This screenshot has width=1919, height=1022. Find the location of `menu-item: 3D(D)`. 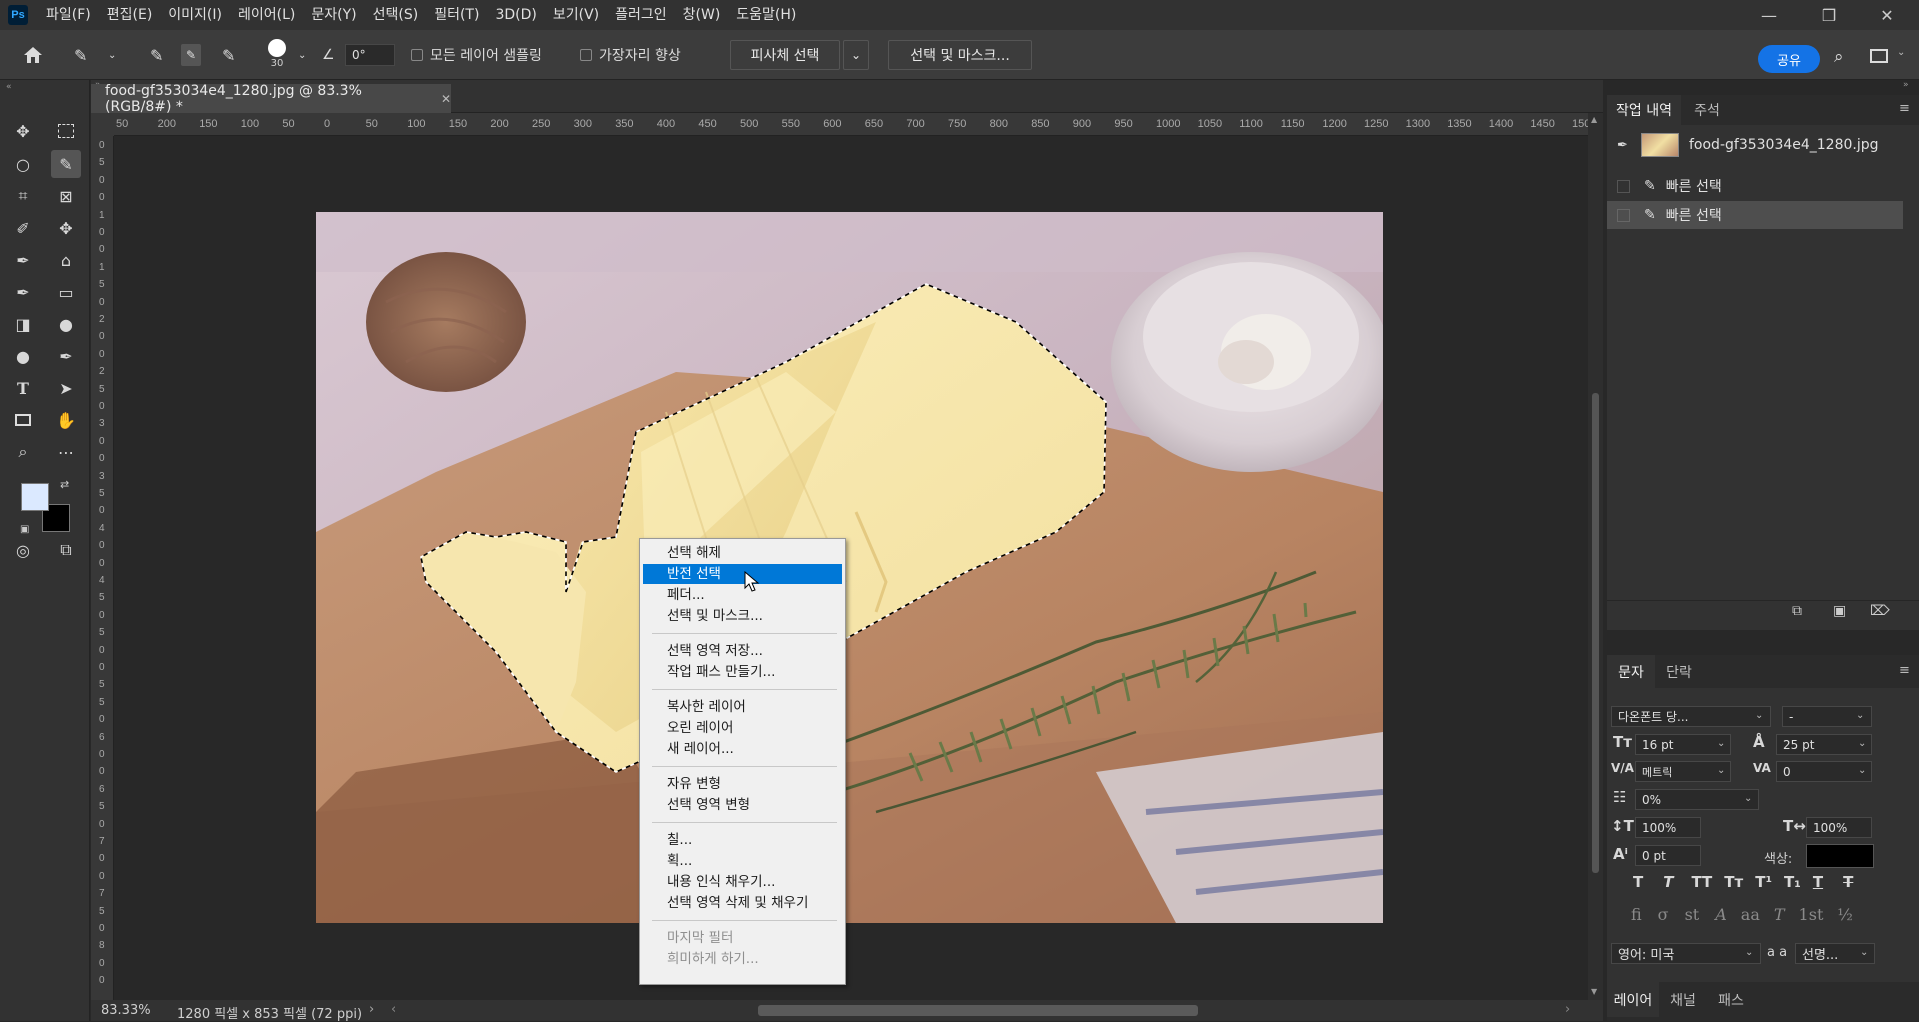

menu-item: 3D(D) is located at coordinates (515, 15).